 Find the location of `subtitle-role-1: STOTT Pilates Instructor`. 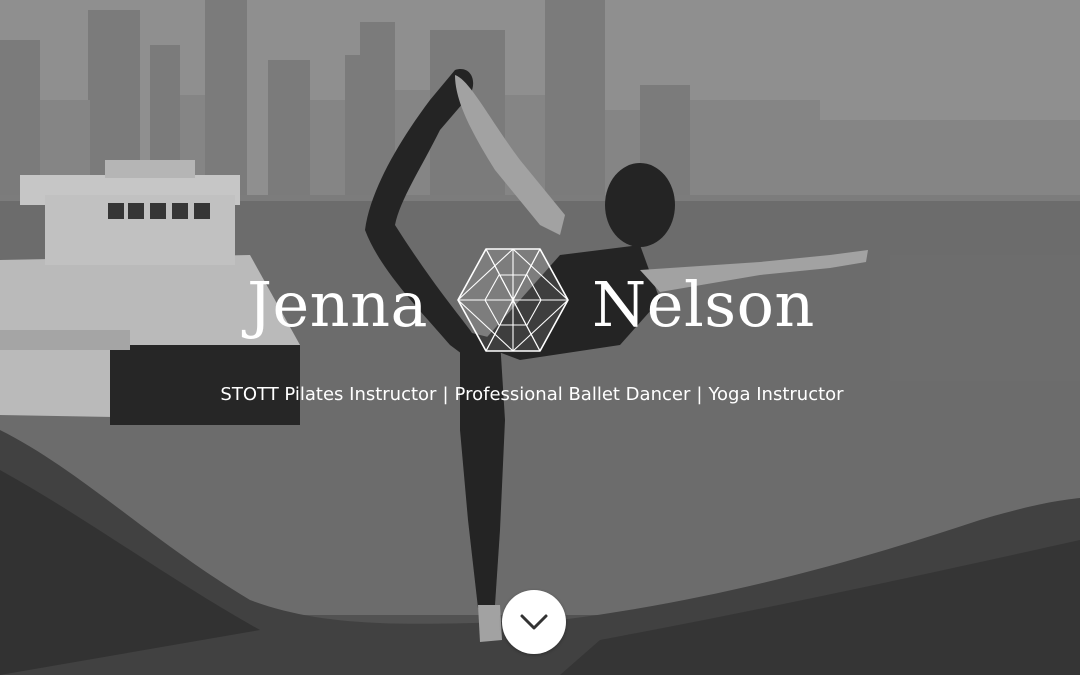

subtitle-role-1: STOTT Pilates Instructor is located at coordinates (328, 394).